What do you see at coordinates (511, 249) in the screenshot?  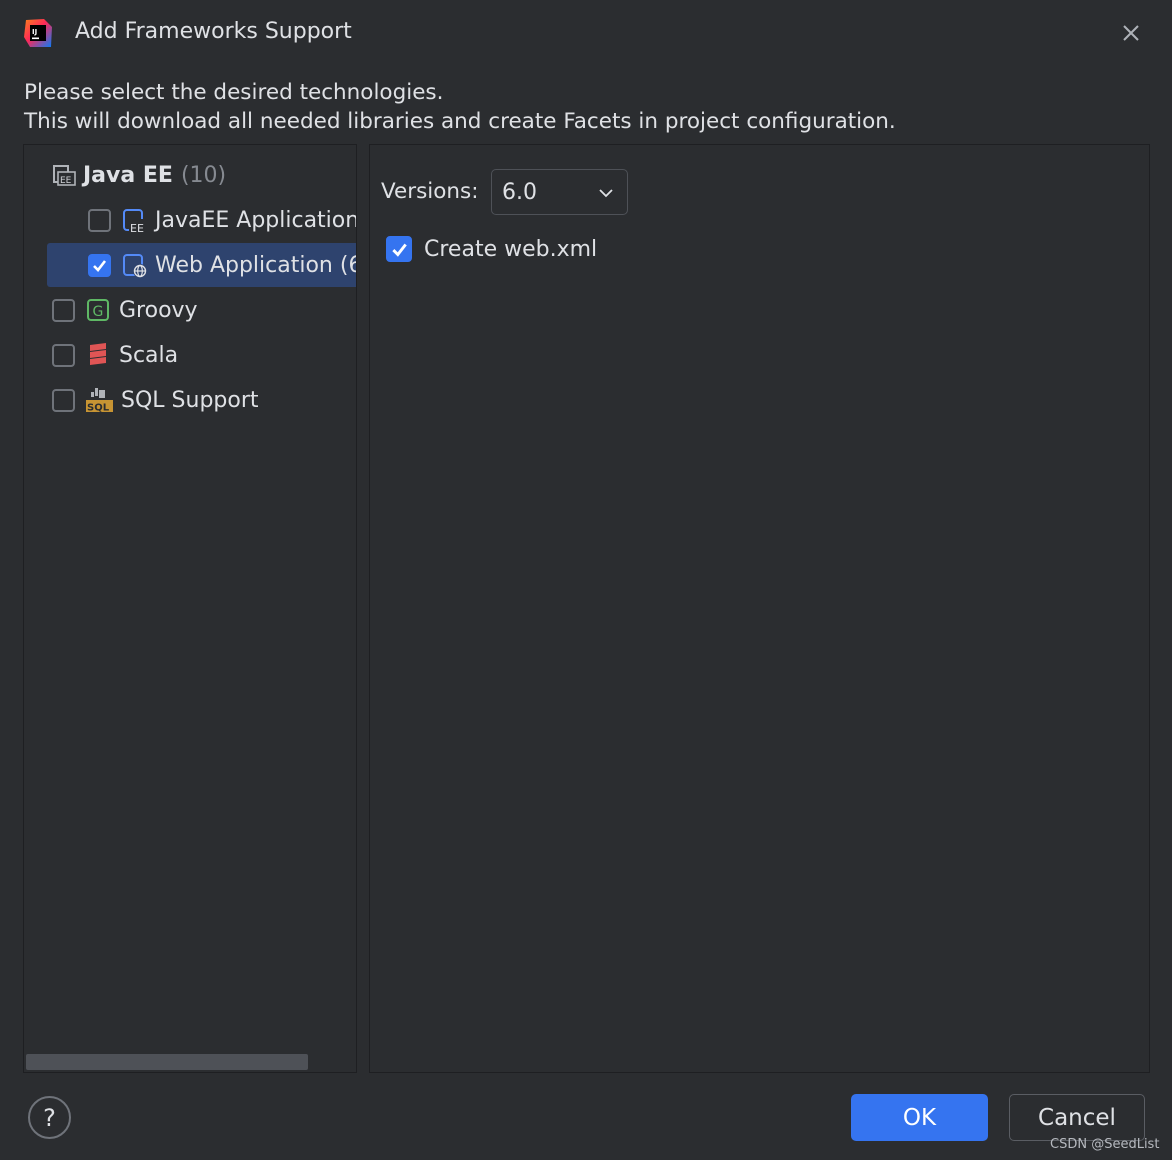 I see `create-webxml-label: Create web.xml` at bounding box center [511, 249].